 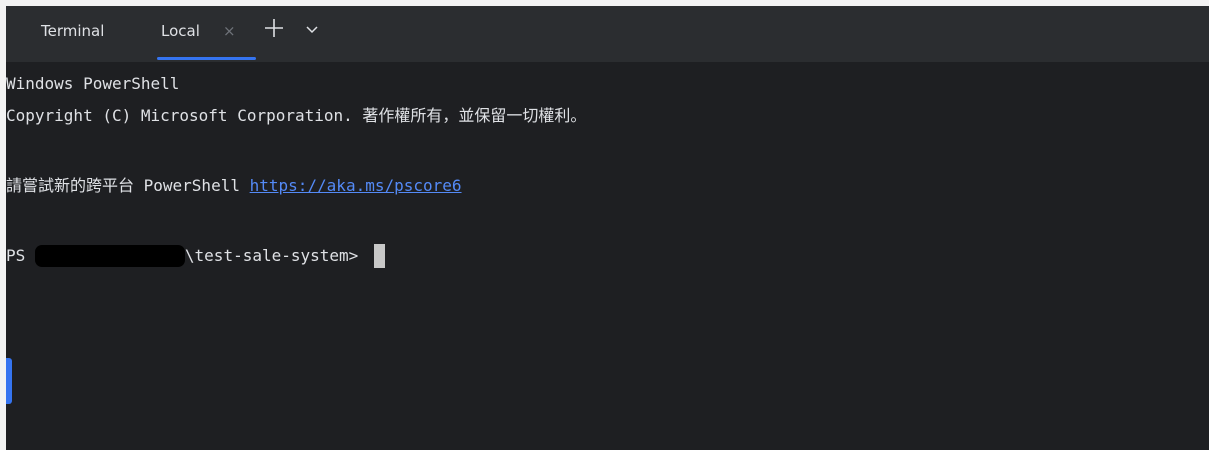 What do you see at coordinates (180, 31) in the screenshot?
I see `tab-local-label: Local` at bounding box center [180, 31].